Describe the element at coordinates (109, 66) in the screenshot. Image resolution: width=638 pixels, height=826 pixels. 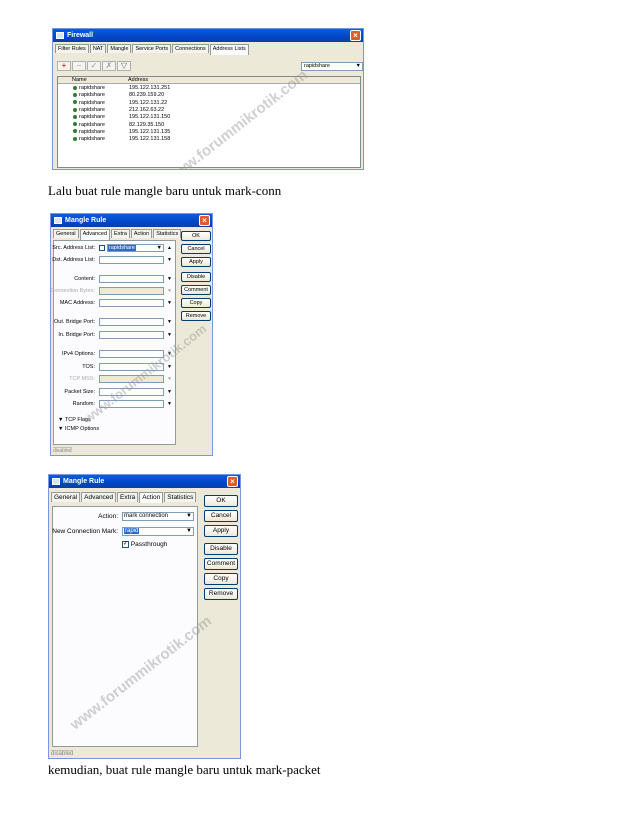
I see `disable-icon: ✗` at that location.